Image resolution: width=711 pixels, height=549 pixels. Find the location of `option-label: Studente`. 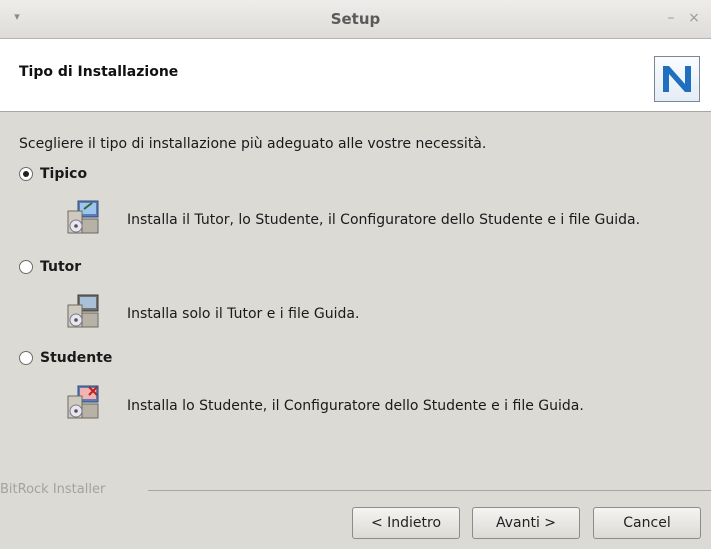

option-label: Studente is located at coordinates (76, 358).